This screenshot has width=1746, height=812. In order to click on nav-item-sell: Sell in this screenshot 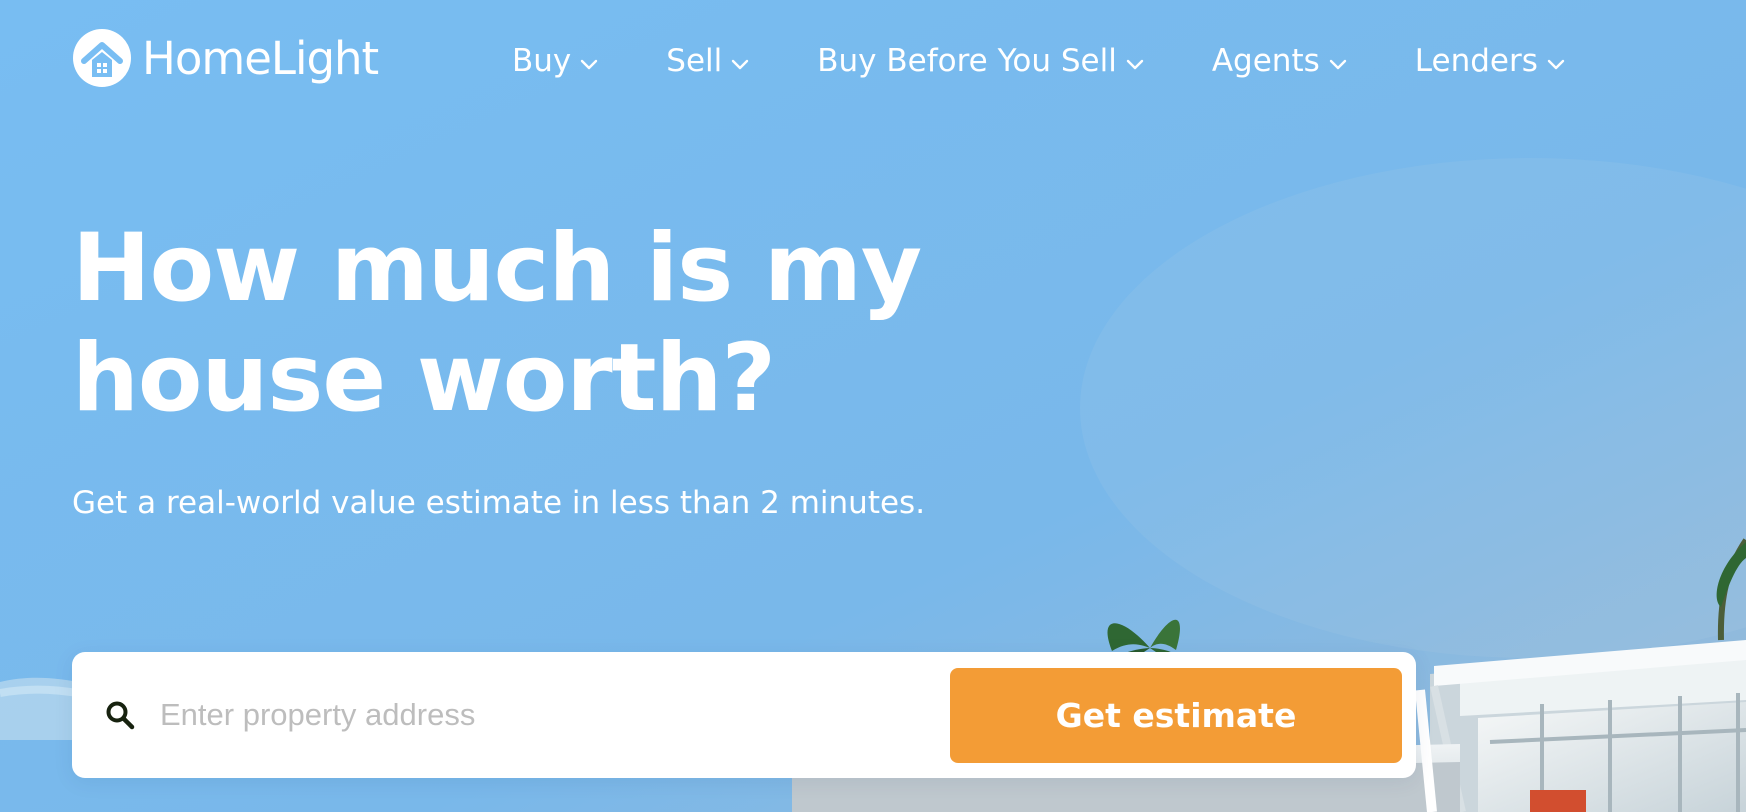, I will do `click(707, 61)`.